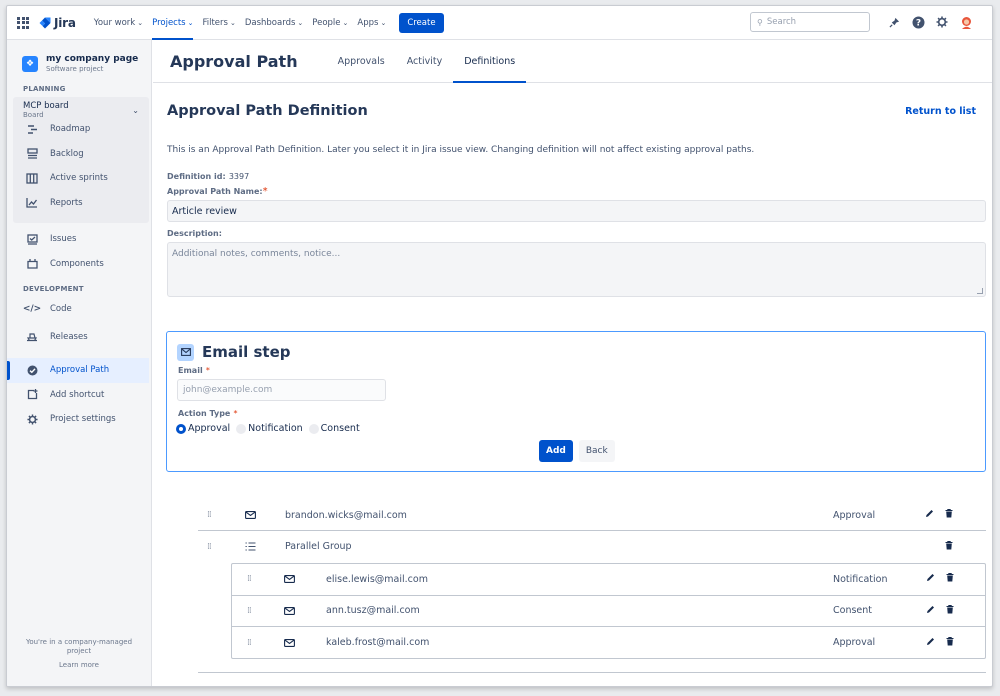 The height and width of the screenshot is (696, 1000). What do you see at coordinates (32, 263) in the screenshot?
I see `components-icon` at bounding box center [32, 263].